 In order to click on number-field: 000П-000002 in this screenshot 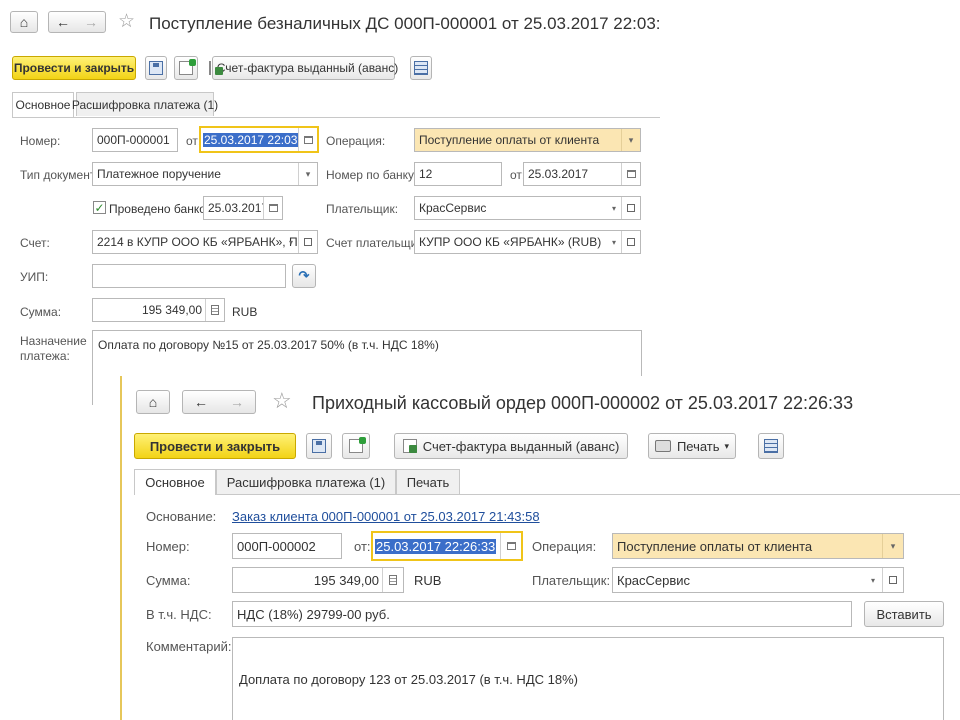, I will do `click(287, 546)`.